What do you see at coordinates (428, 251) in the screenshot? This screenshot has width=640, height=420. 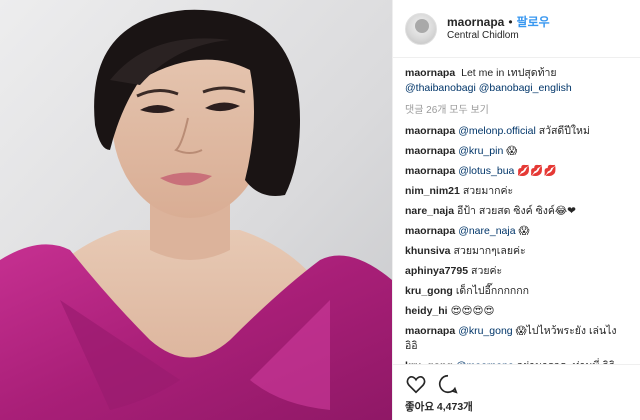 I see `comment-username: khunsiva` at bounding box center [428, 251].